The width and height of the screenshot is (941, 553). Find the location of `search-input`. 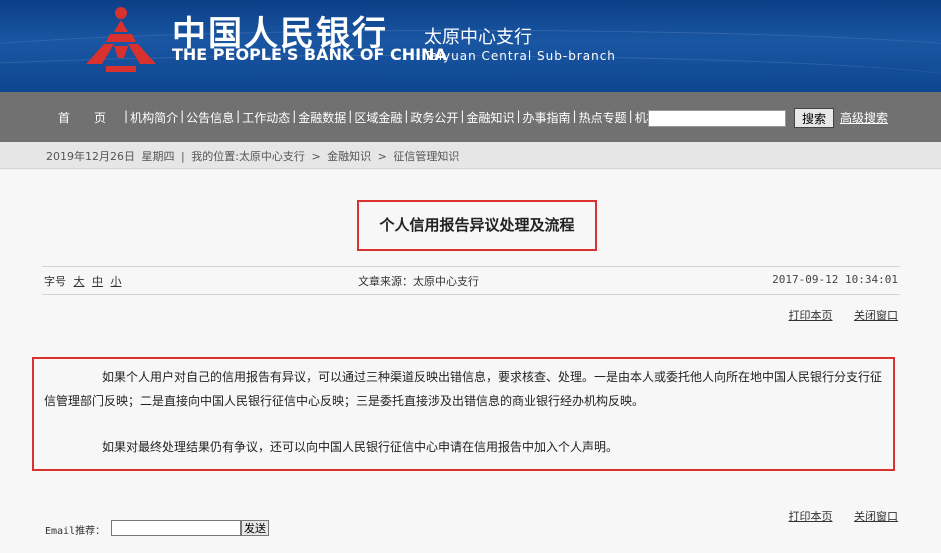

search-input is located at coordinates (717, 118).